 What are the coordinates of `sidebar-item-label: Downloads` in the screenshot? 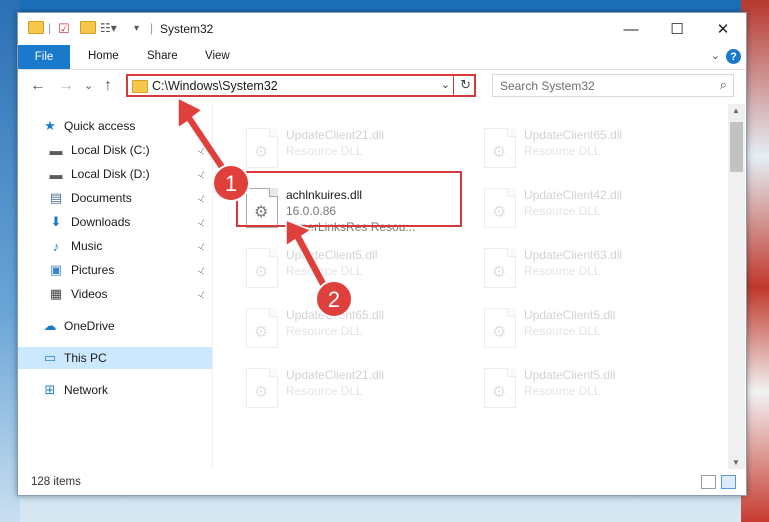 It's located at (101, 222).